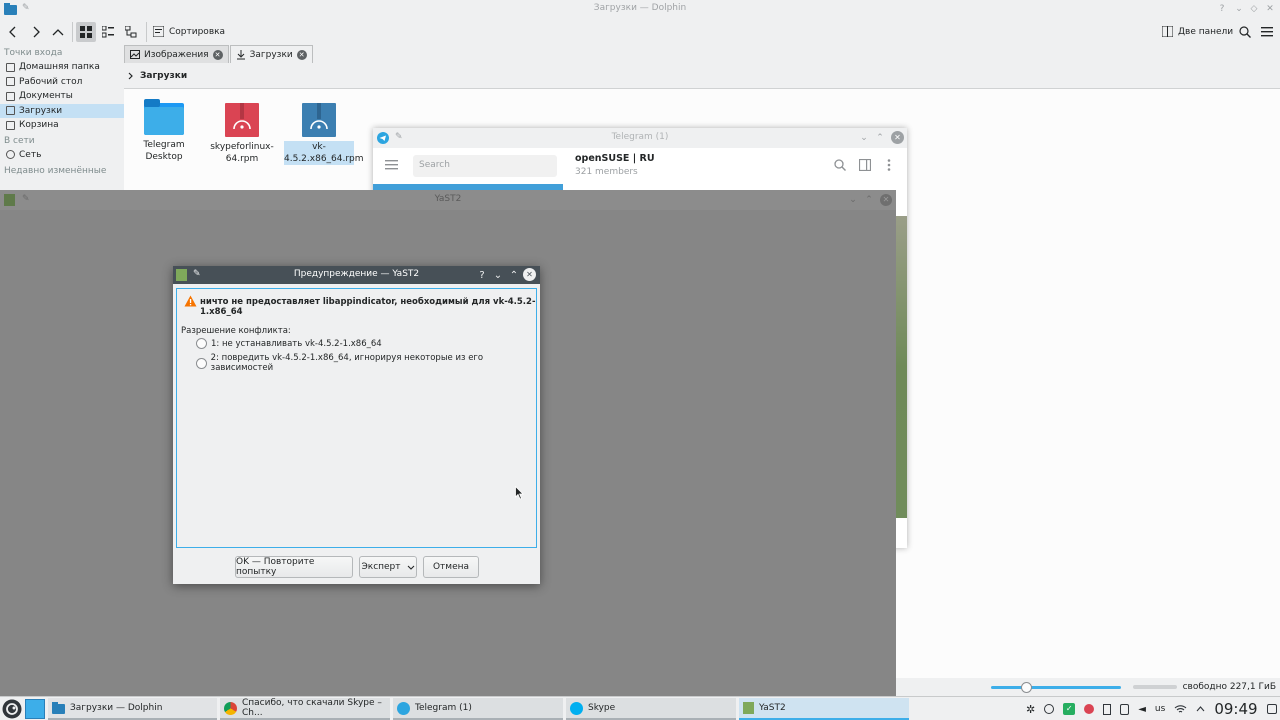 The height and width of the screenshot is (720, 1280). I want to click on details-view-button, so click(108, 32).